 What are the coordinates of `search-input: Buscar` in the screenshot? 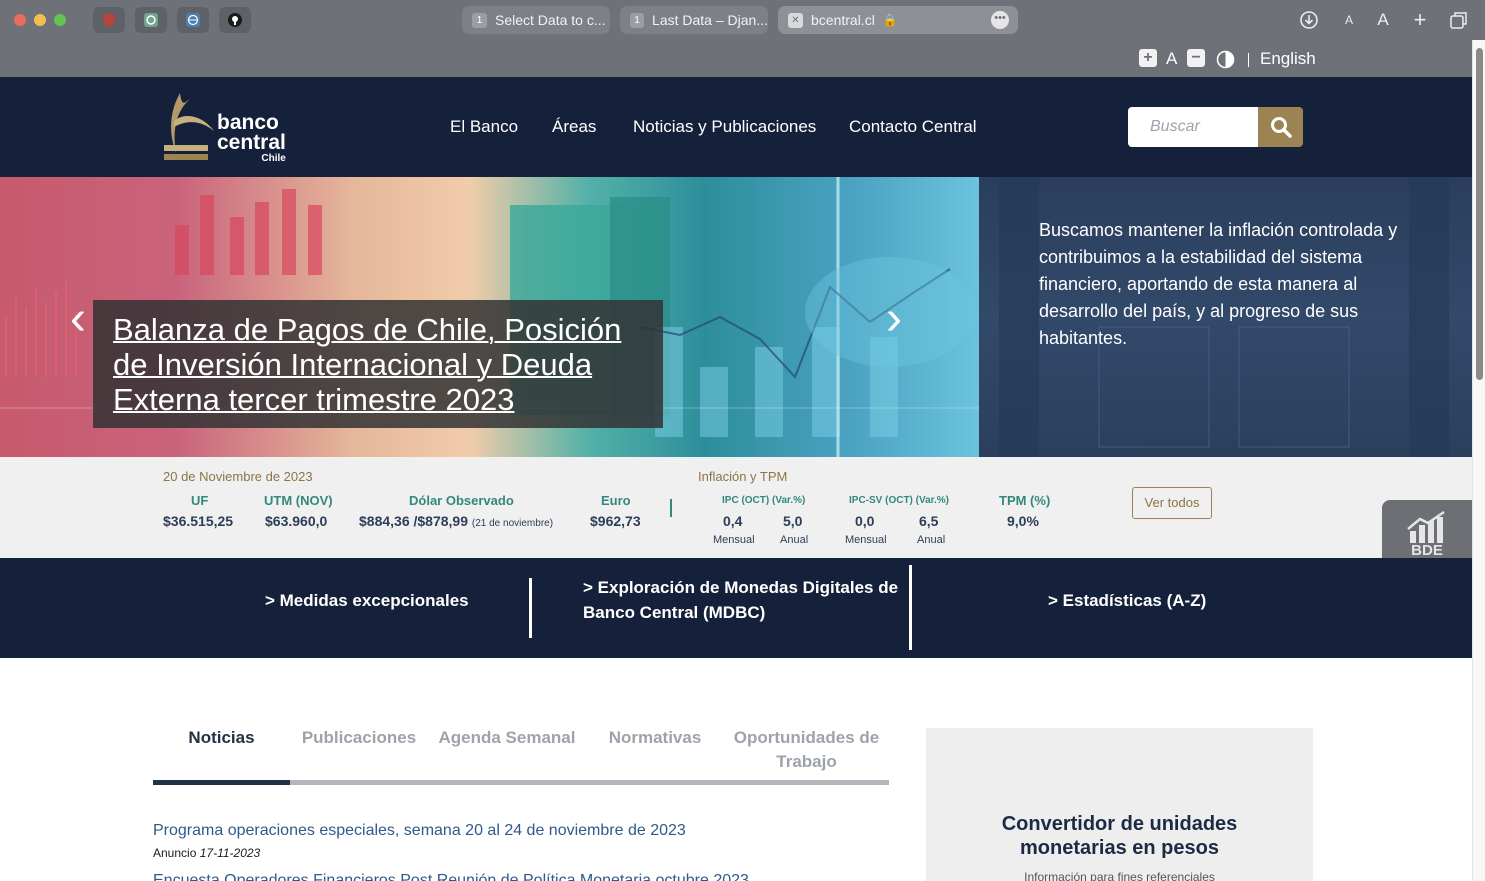 It's located at (1193, 127).